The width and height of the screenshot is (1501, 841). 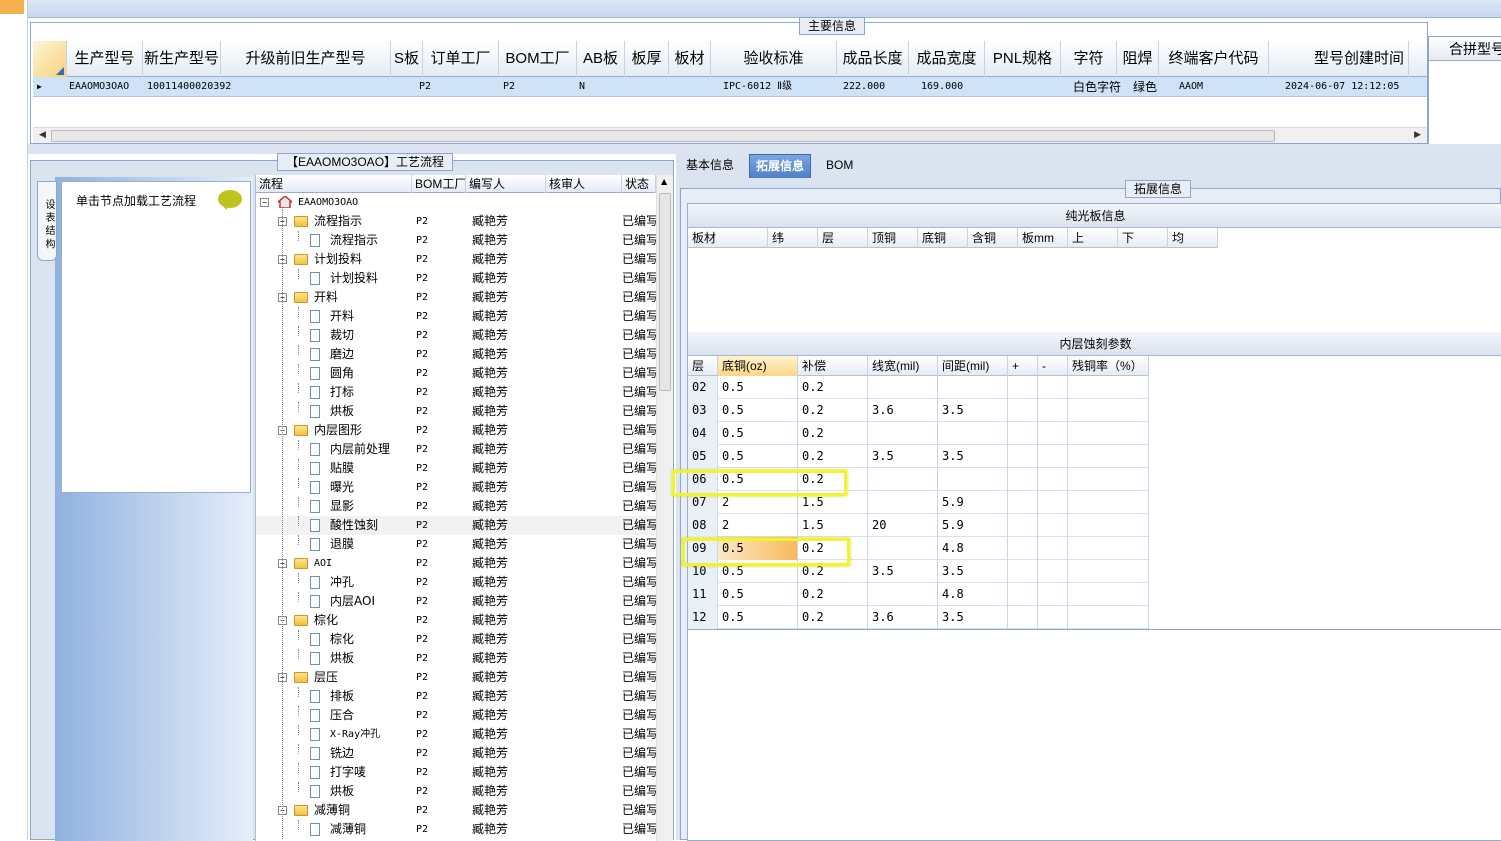 I want to click on main-col-16: 型号创建时间, so click(x=1339, y=59).